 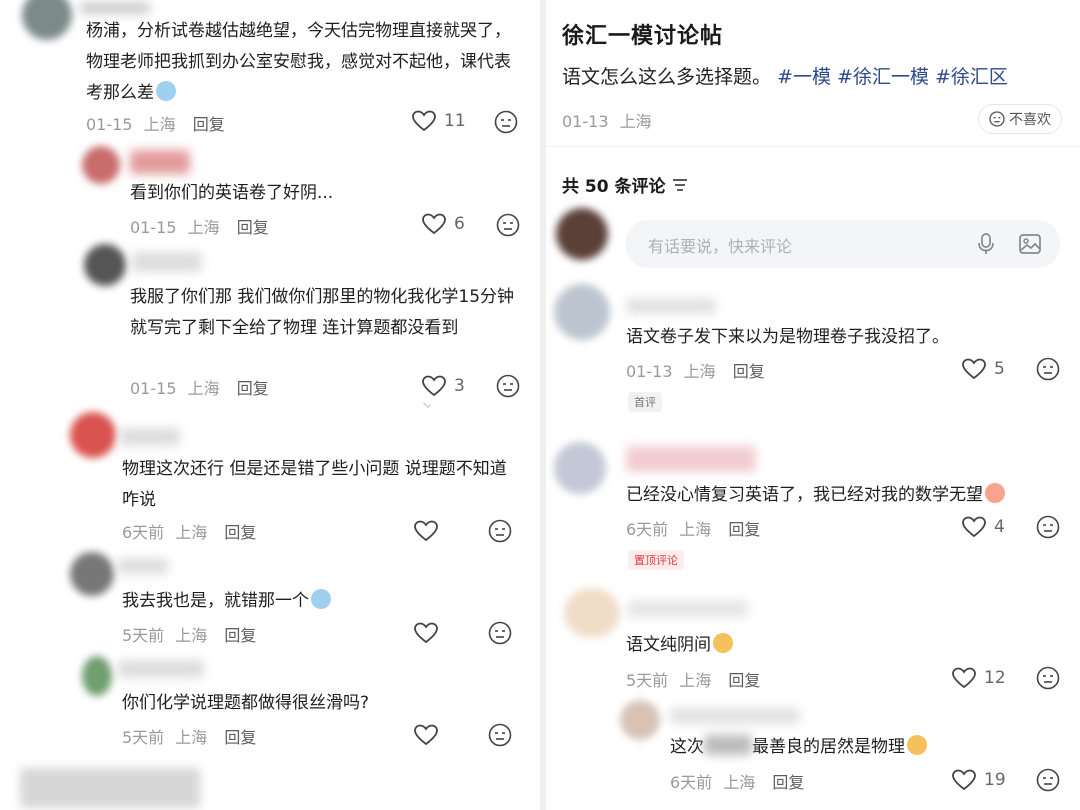 What do you see at coordinates (983, 369) in the screenshot?
I see `like-button: 5` at bounding box center [983, 369].